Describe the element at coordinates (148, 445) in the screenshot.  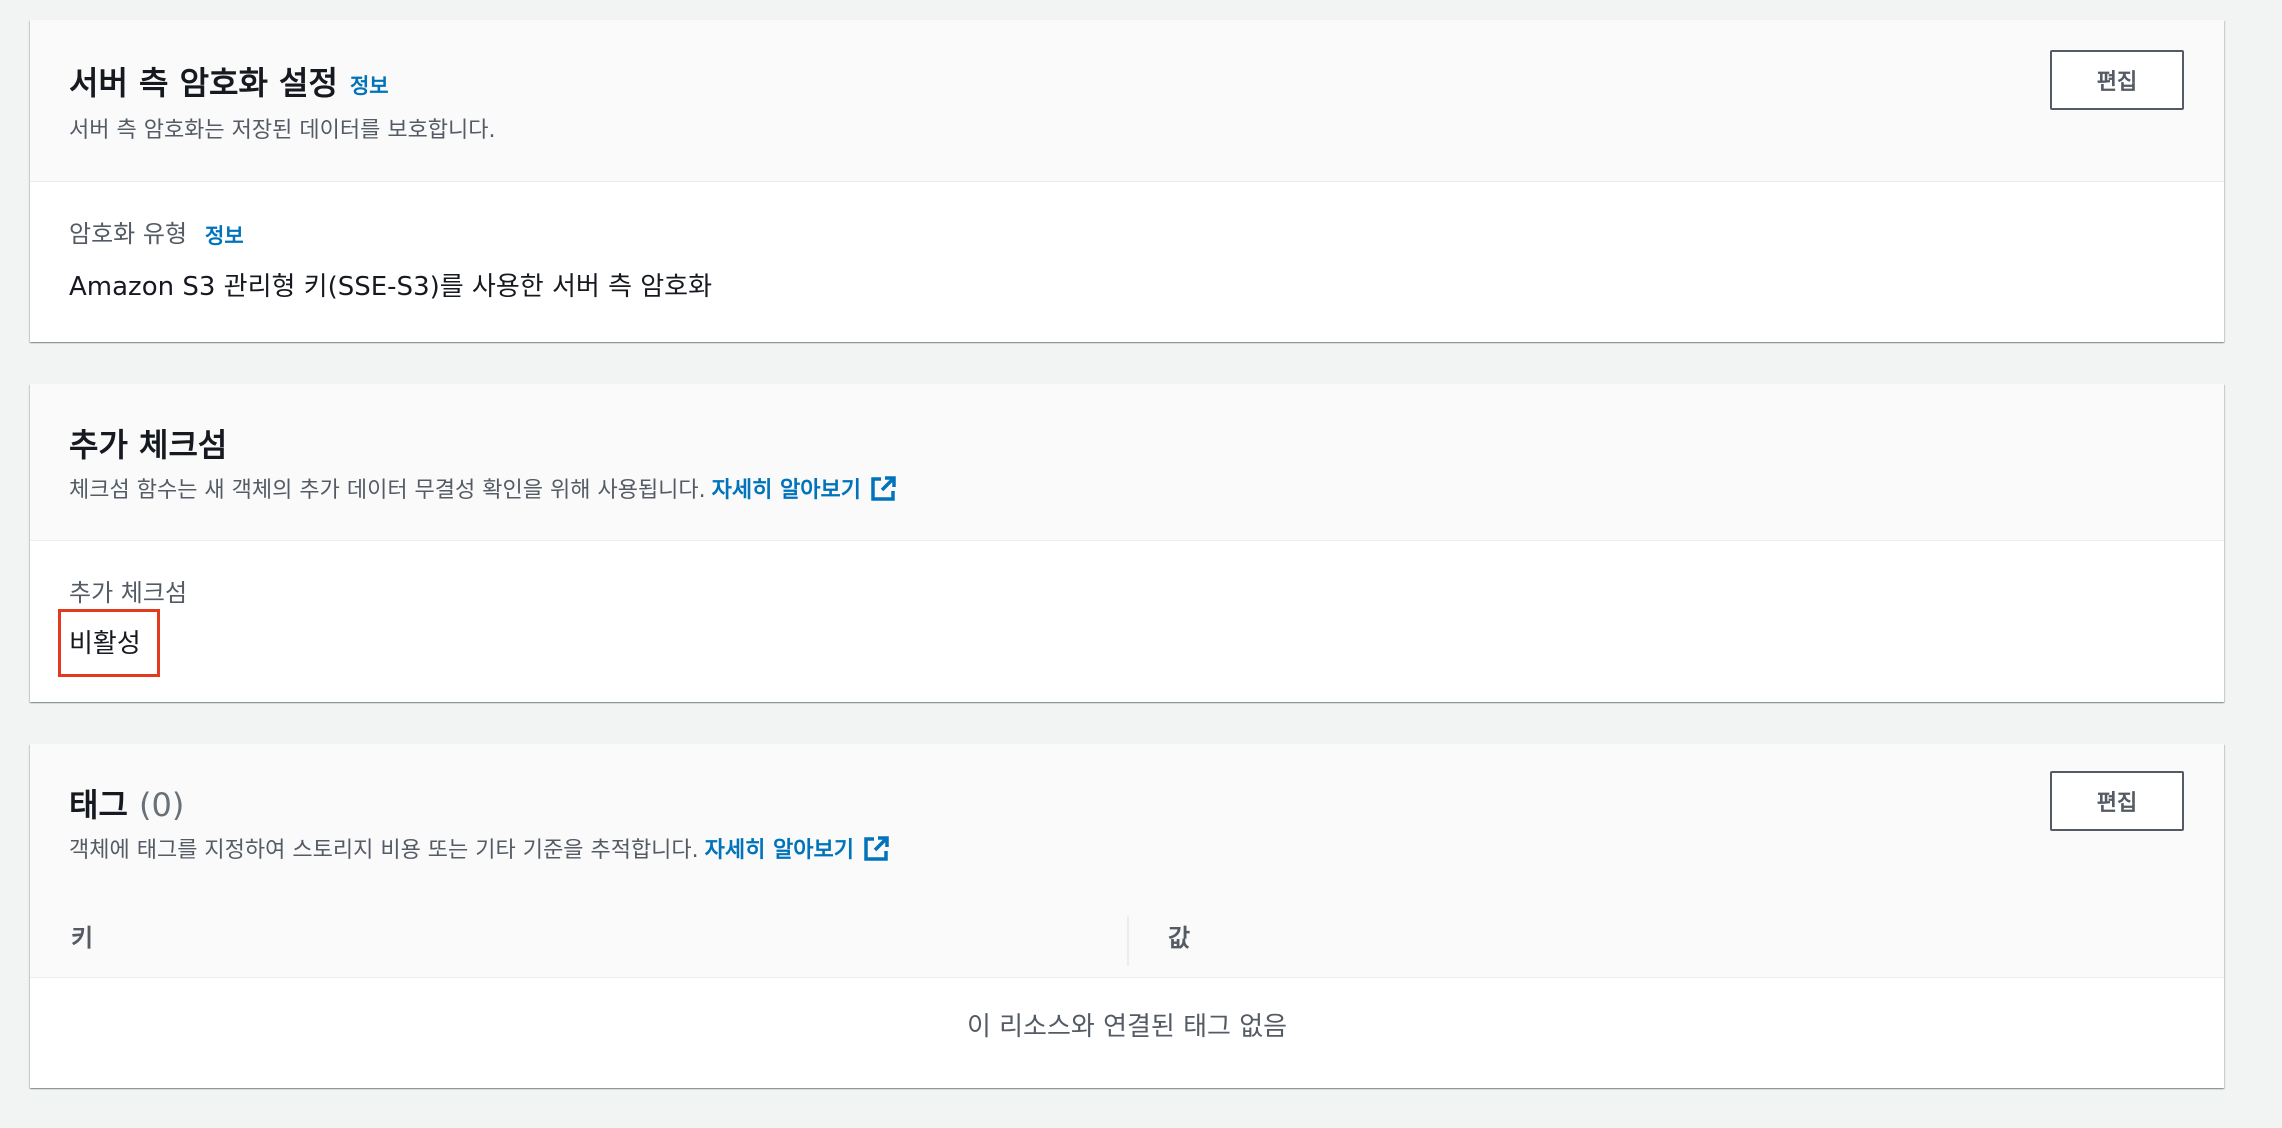
I see `checksum-title: 추가 체크섬` at that location.